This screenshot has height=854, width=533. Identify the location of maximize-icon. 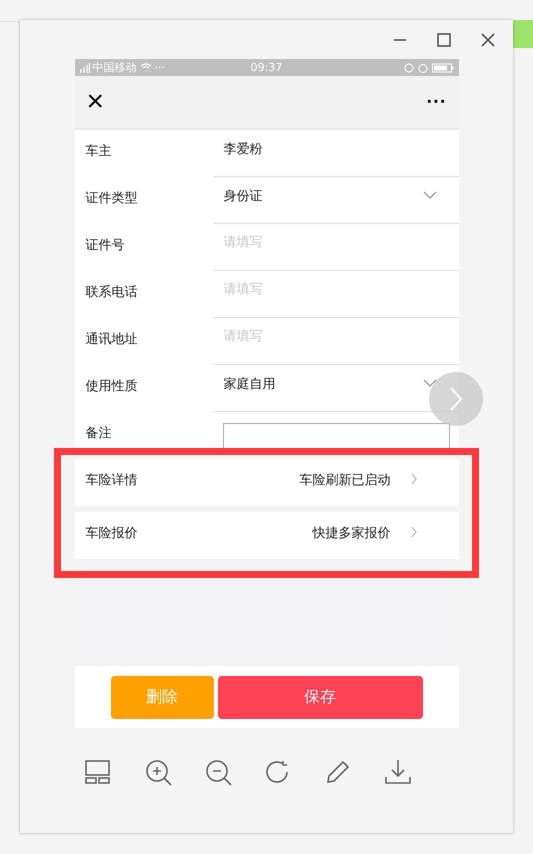
(444, 39).